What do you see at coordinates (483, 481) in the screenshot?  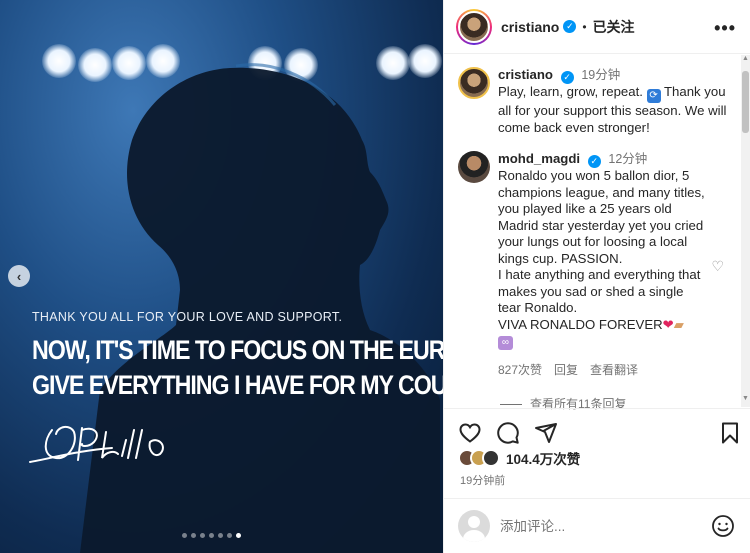 I see `post-timestamp: 19分钟前` at bounding box center [483, 481].